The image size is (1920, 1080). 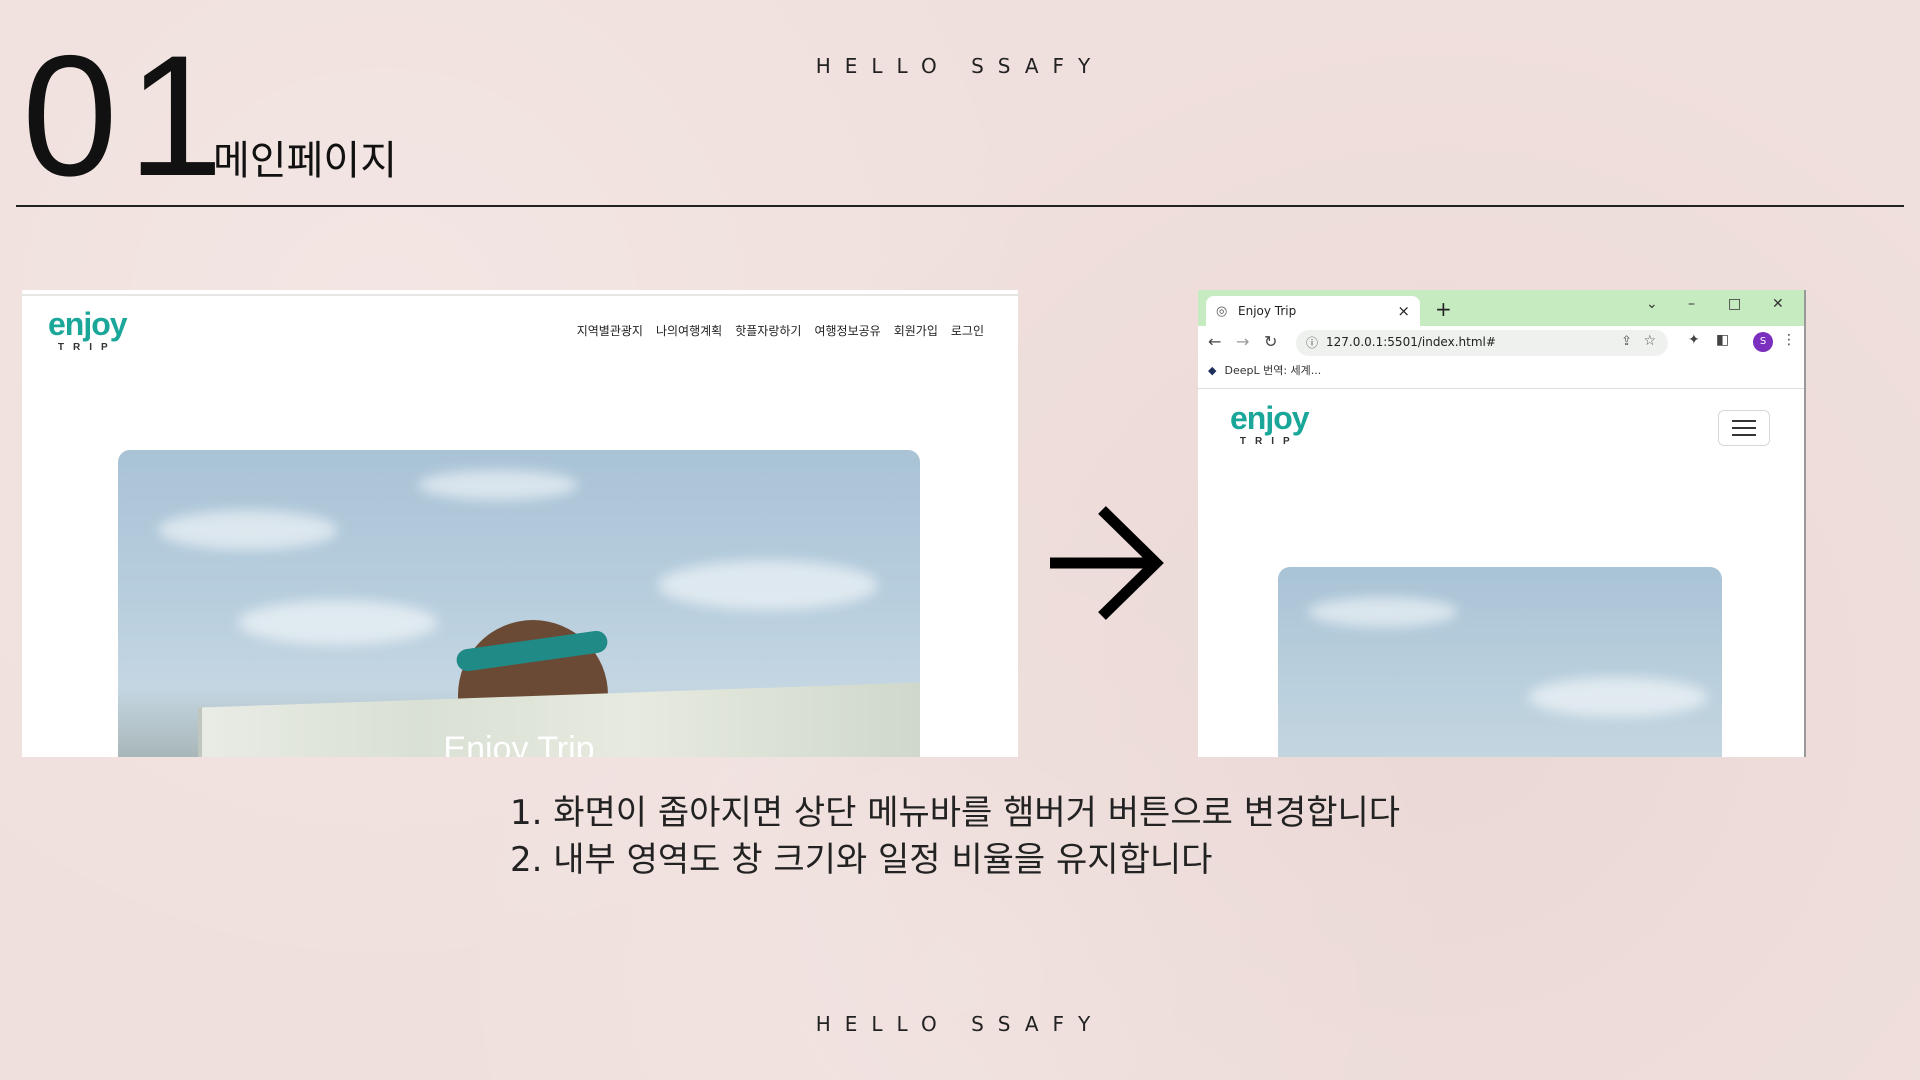 I want to click on hero-title: Enjoy Trip, so click(x=519, y=743).